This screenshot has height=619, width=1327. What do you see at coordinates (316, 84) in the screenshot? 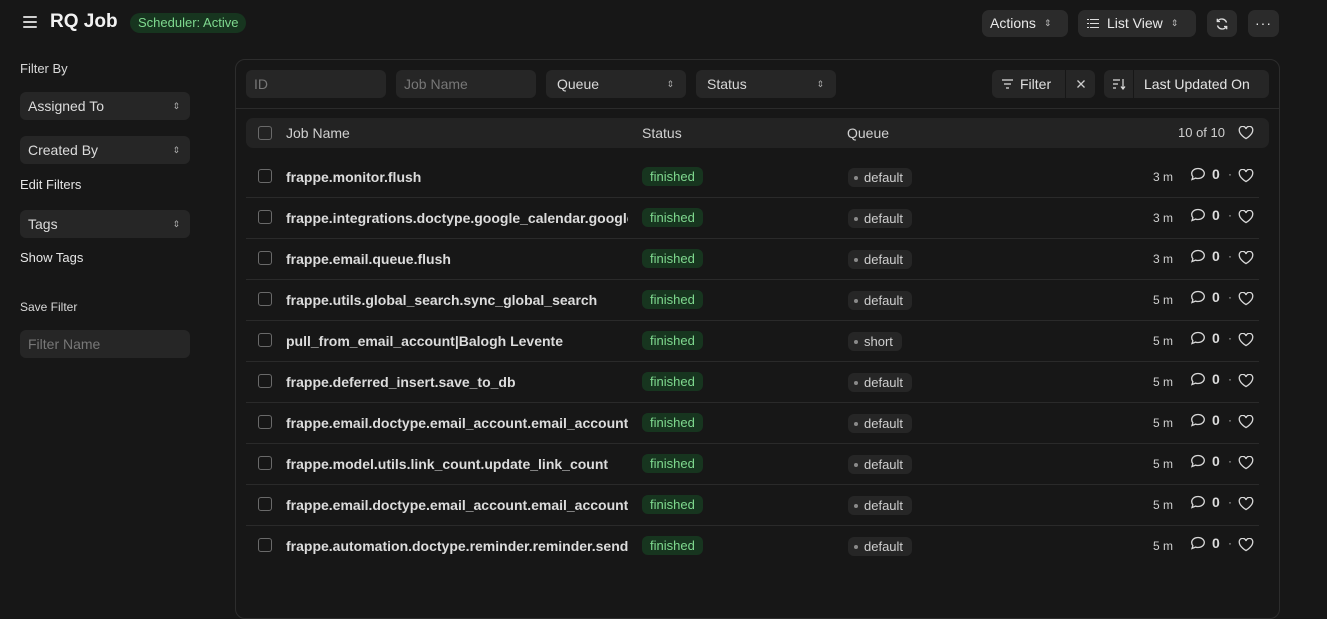
I see `id-filter-input` at bounding box center [316, 84].